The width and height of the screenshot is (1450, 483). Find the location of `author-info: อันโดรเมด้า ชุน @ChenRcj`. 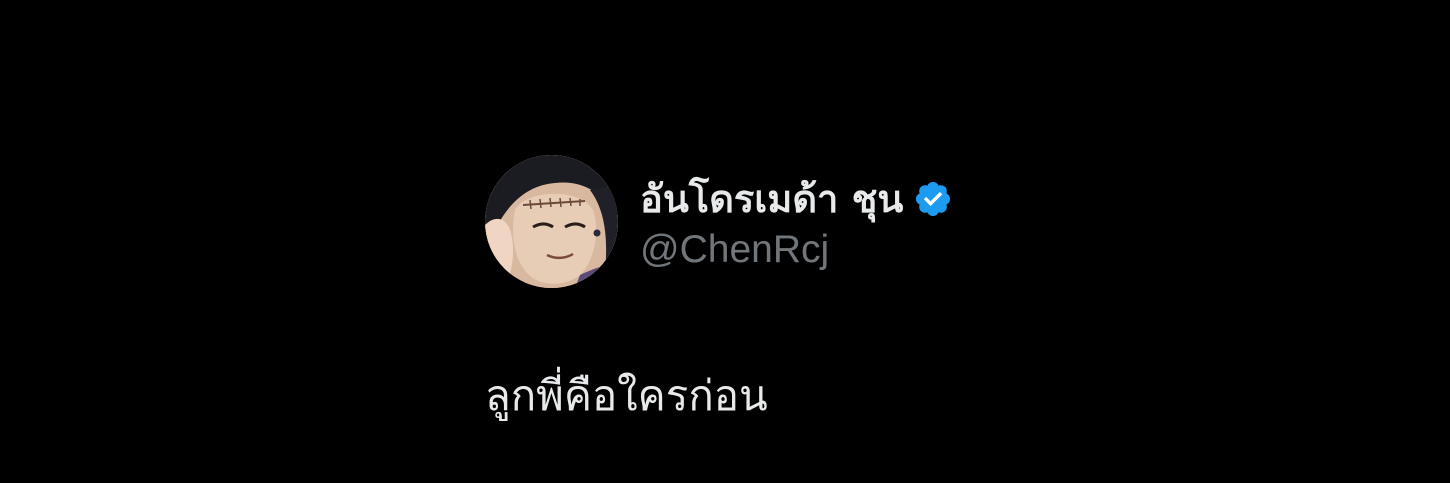

author-info: อันโดรเมด้า ชุน @ChenRcj is located at coordinates (796, 221).